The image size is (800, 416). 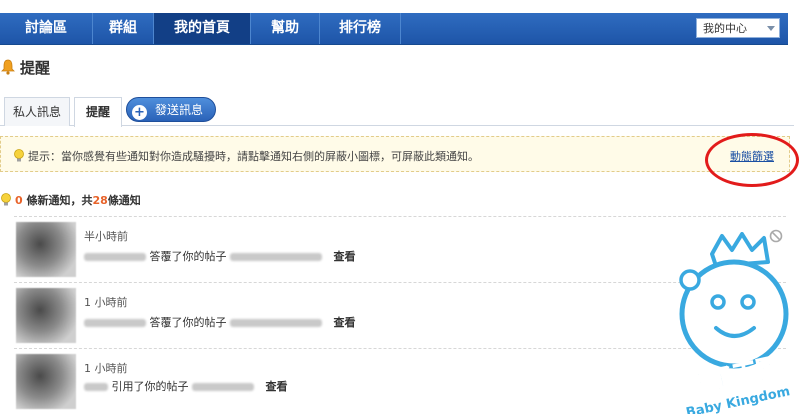 What do you see at coordinates (19, 200) in the screenshot?
I see `new-count: 0` at bounding box center [19, 200].